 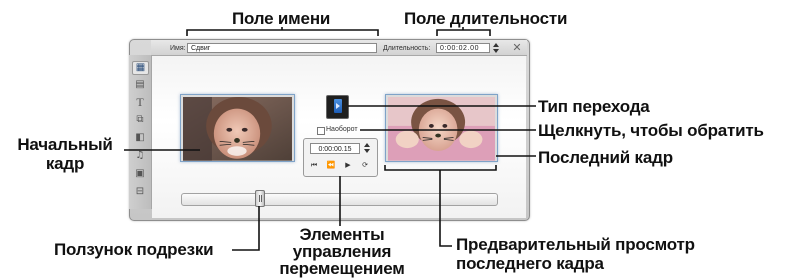 What do you see at coordinates (495, 48) in the screenshot?
I see `duration-spinner` at bounding box center [495, 48].